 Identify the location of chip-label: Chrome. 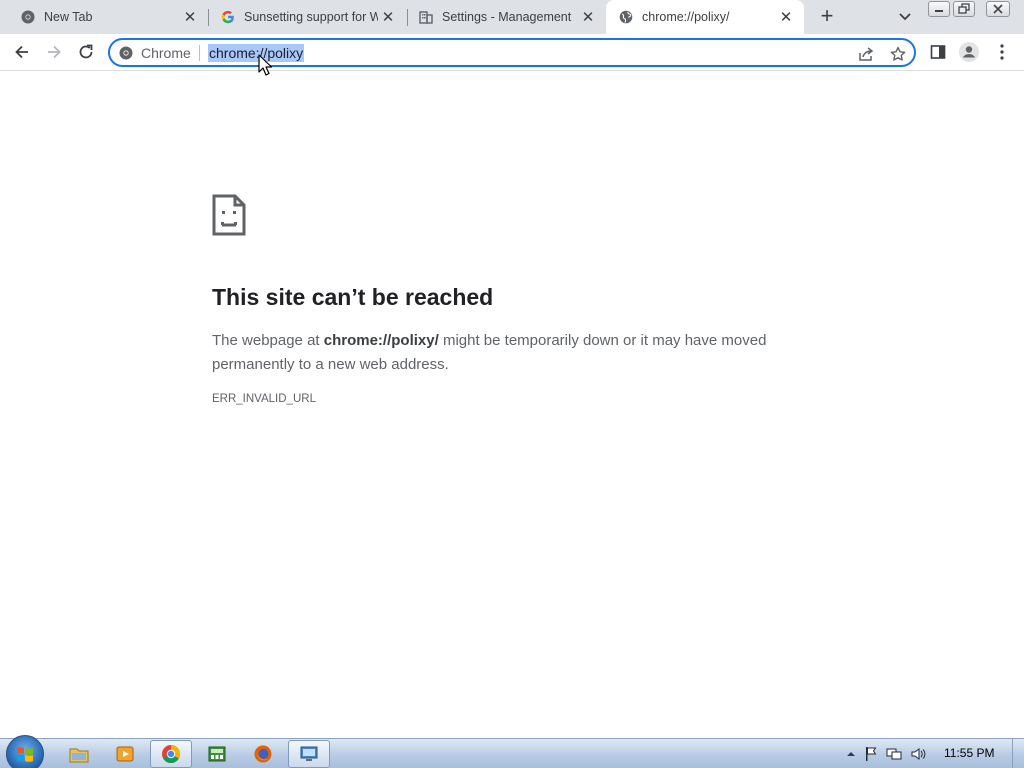
(166, 52).